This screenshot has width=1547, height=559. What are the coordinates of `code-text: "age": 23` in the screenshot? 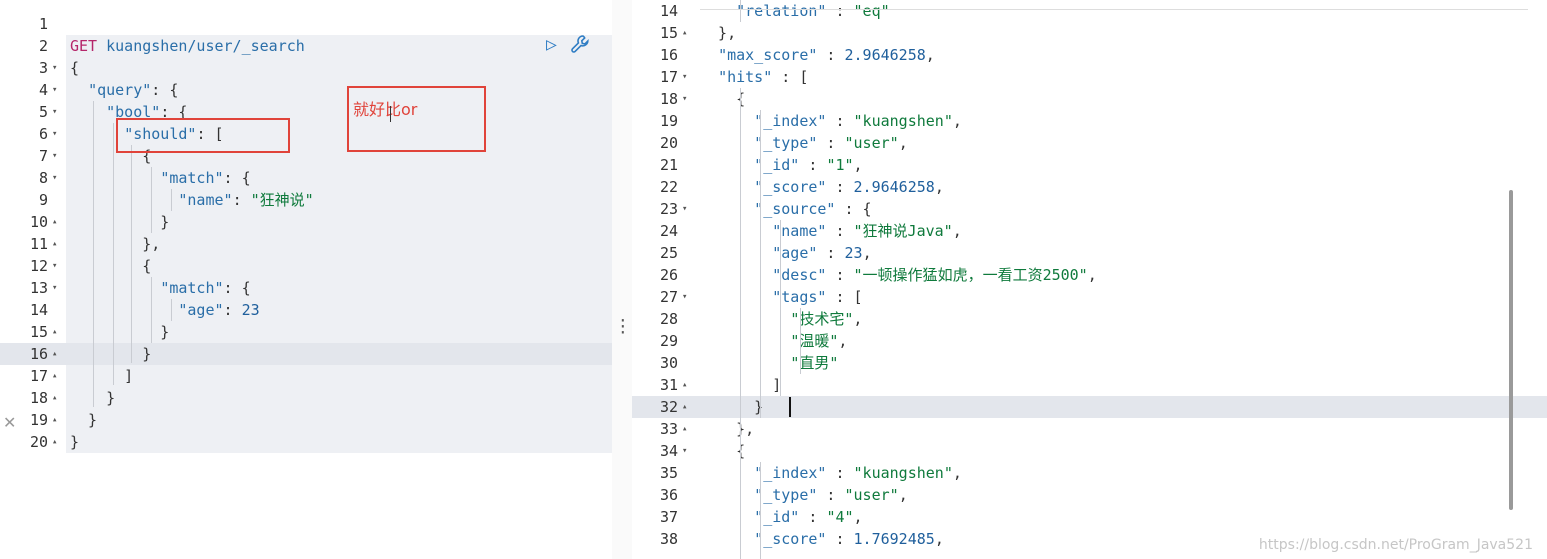 It's located at (164, 310).